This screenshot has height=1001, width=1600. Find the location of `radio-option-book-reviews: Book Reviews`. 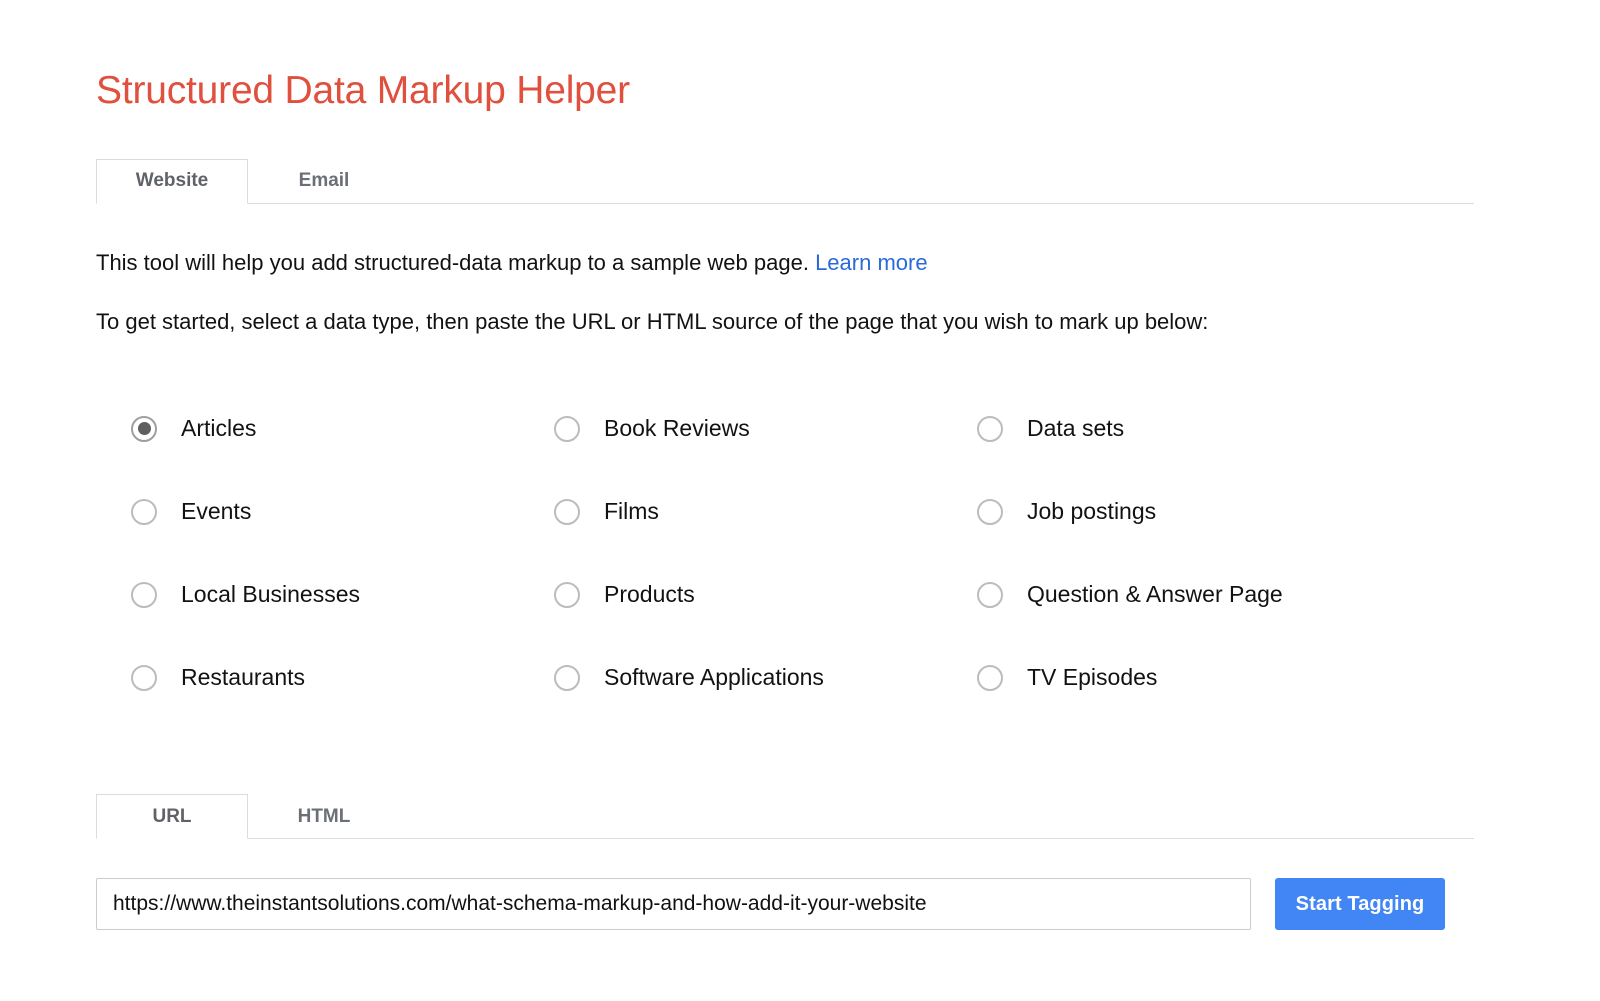

radio-option-book-reviews: Book Reviews is located at coordinates (730, 428).